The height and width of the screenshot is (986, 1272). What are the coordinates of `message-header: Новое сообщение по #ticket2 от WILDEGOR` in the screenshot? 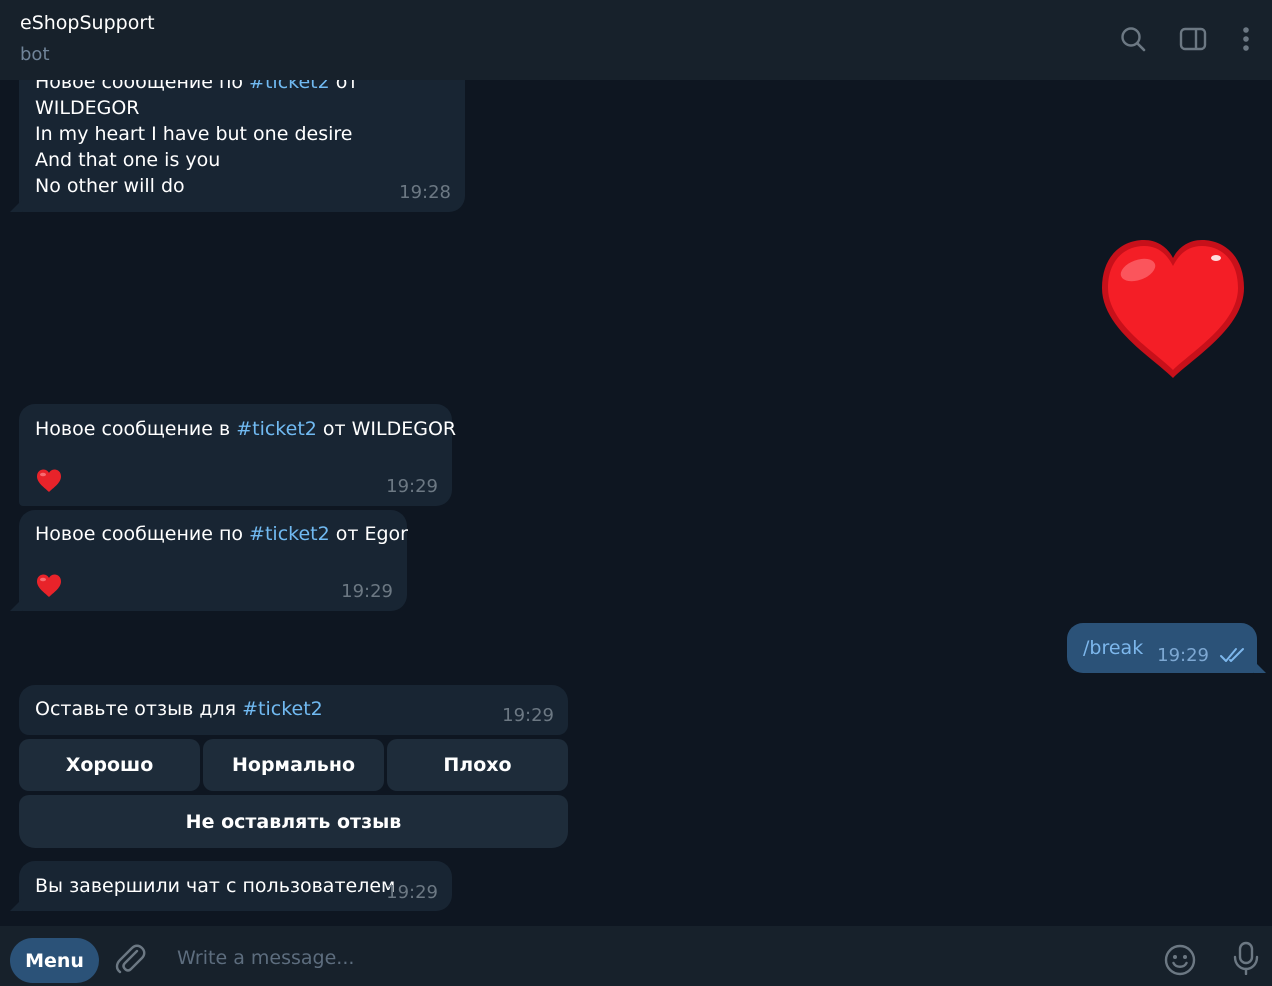 It's located at (250, 100).